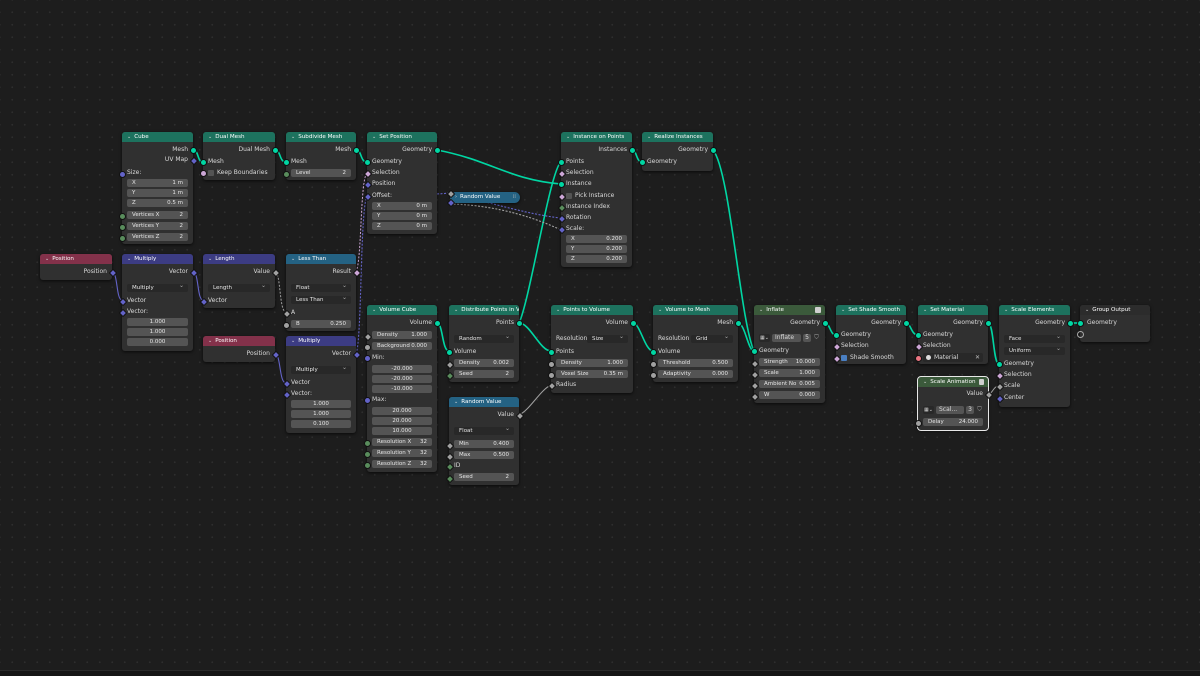 Image resolution: width=1200 pixels, height=676 pixels. What do you see at coordinates (157, 203) in the screenshot?
I see `size-z-field: Z 0.5 m` at bounding box center [157, 203].